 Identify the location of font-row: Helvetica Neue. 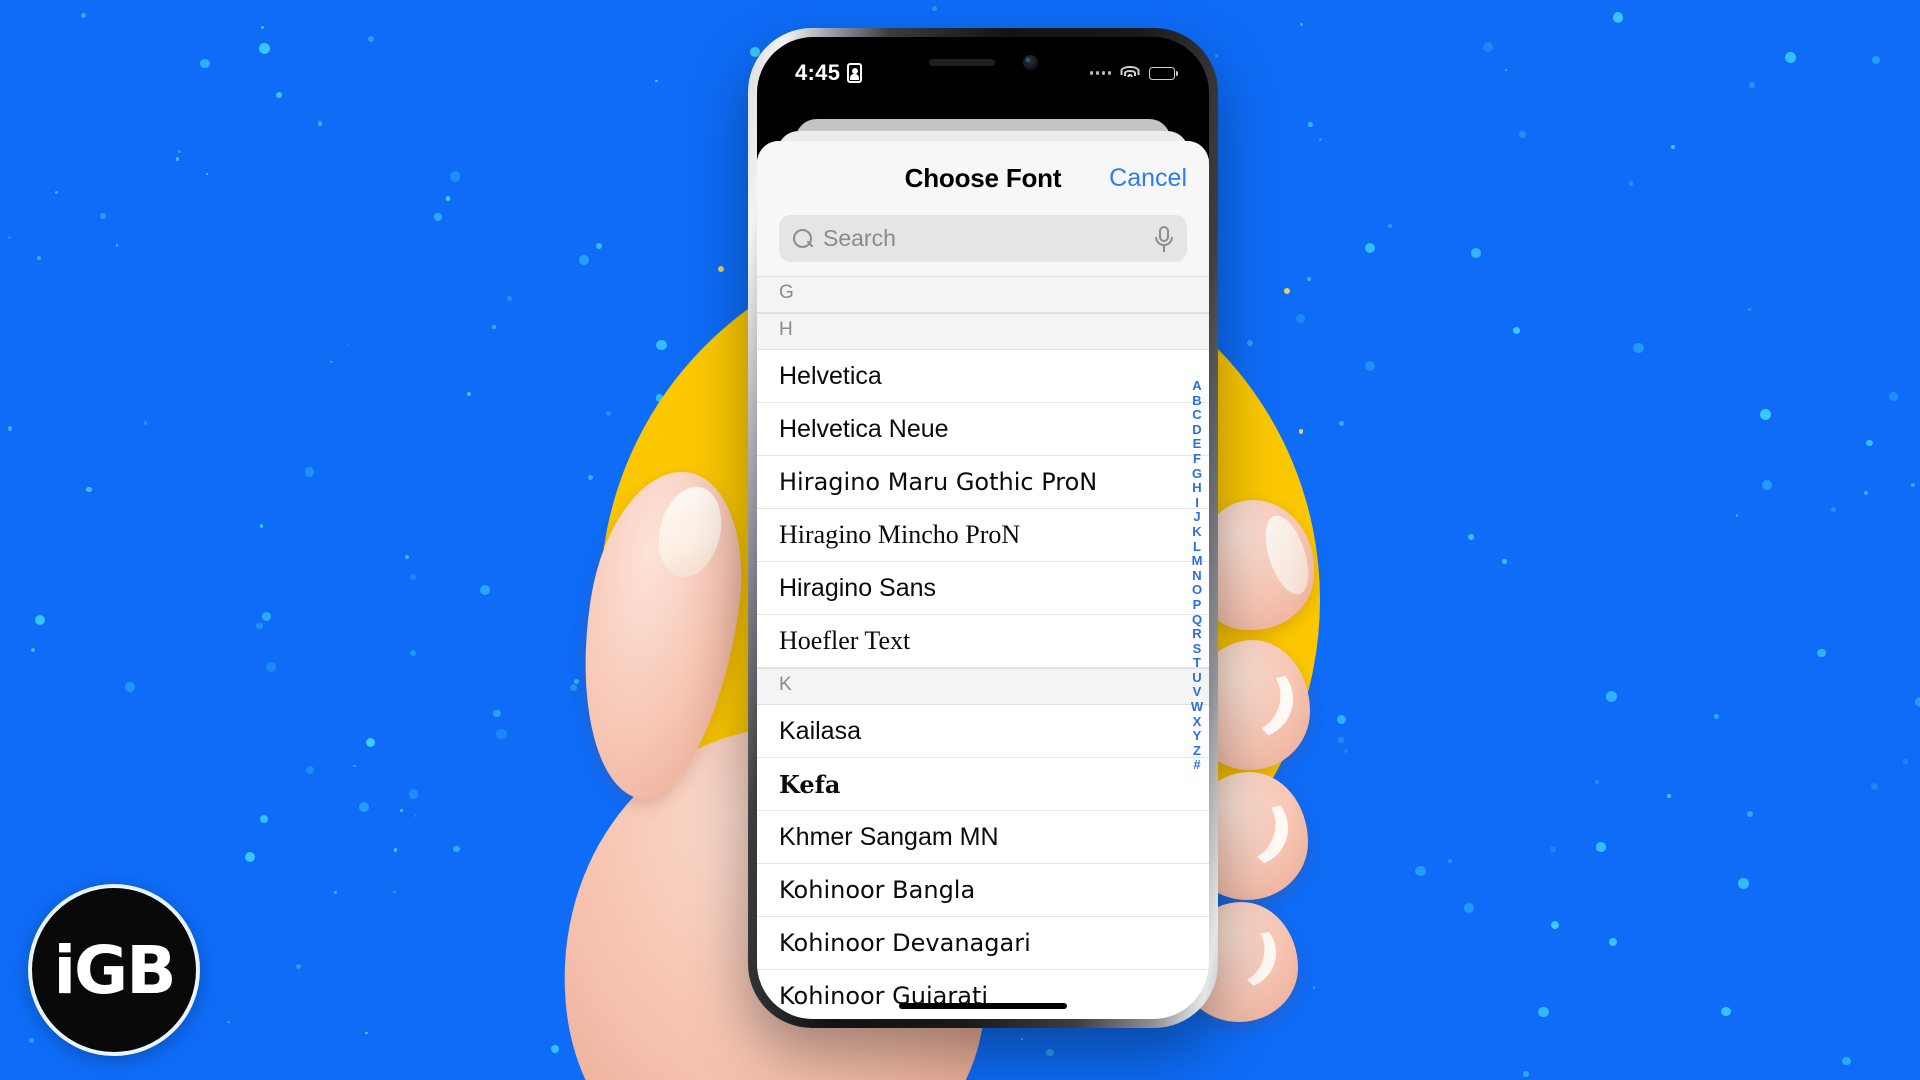
(983, 429).